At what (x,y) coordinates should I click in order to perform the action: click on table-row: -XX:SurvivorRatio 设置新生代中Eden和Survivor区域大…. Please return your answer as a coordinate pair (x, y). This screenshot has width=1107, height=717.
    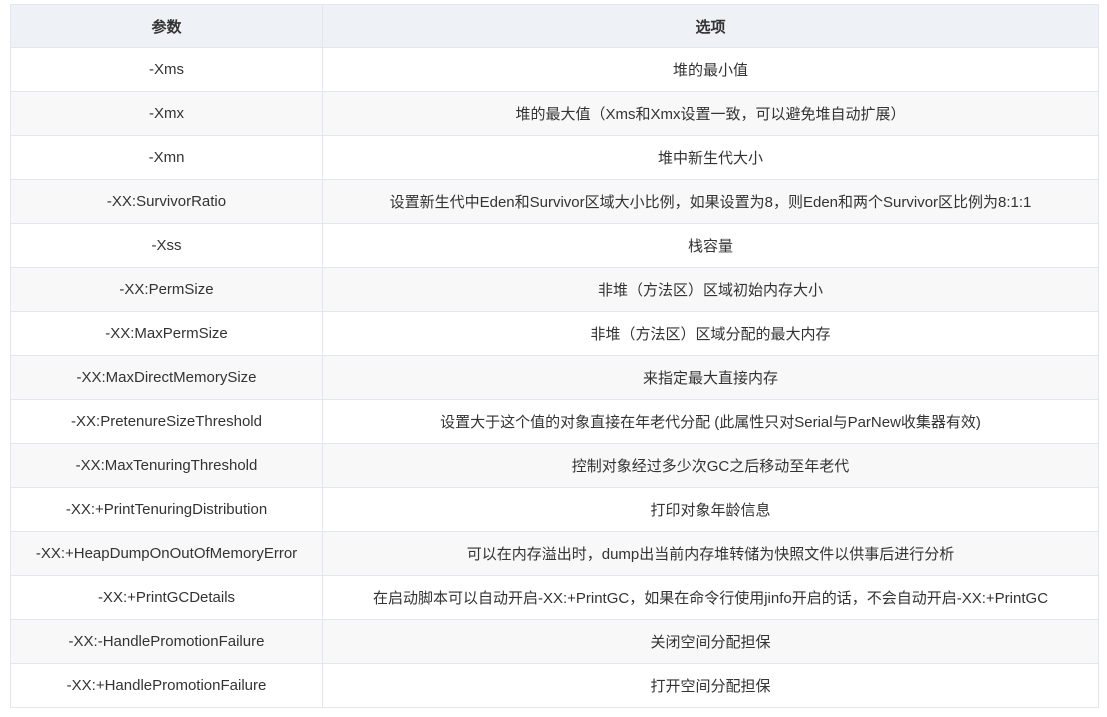
    Looking at the image, I should click on (554, 201).